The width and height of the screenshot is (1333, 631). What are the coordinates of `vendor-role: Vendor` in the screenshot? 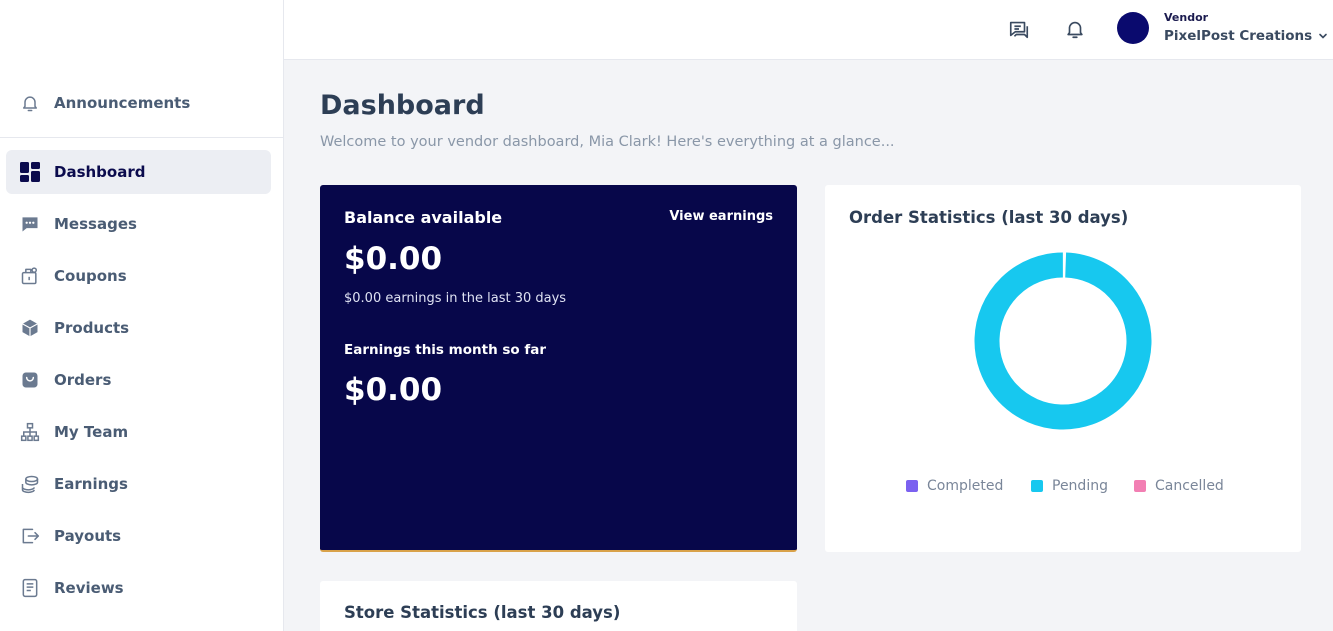 It's located at (1186, 17).